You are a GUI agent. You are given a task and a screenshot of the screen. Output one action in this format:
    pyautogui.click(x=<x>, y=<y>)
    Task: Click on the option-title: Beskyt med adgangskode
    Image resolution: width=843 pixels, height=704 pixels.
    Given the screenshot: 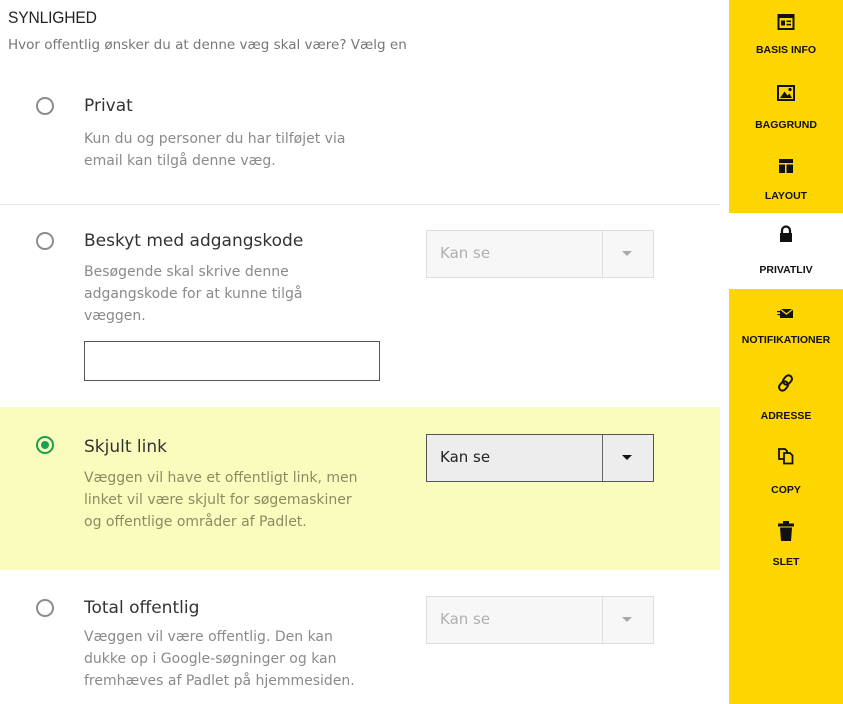 What is the action you would take?
    pyautogui.click(x=194, y=241)
    